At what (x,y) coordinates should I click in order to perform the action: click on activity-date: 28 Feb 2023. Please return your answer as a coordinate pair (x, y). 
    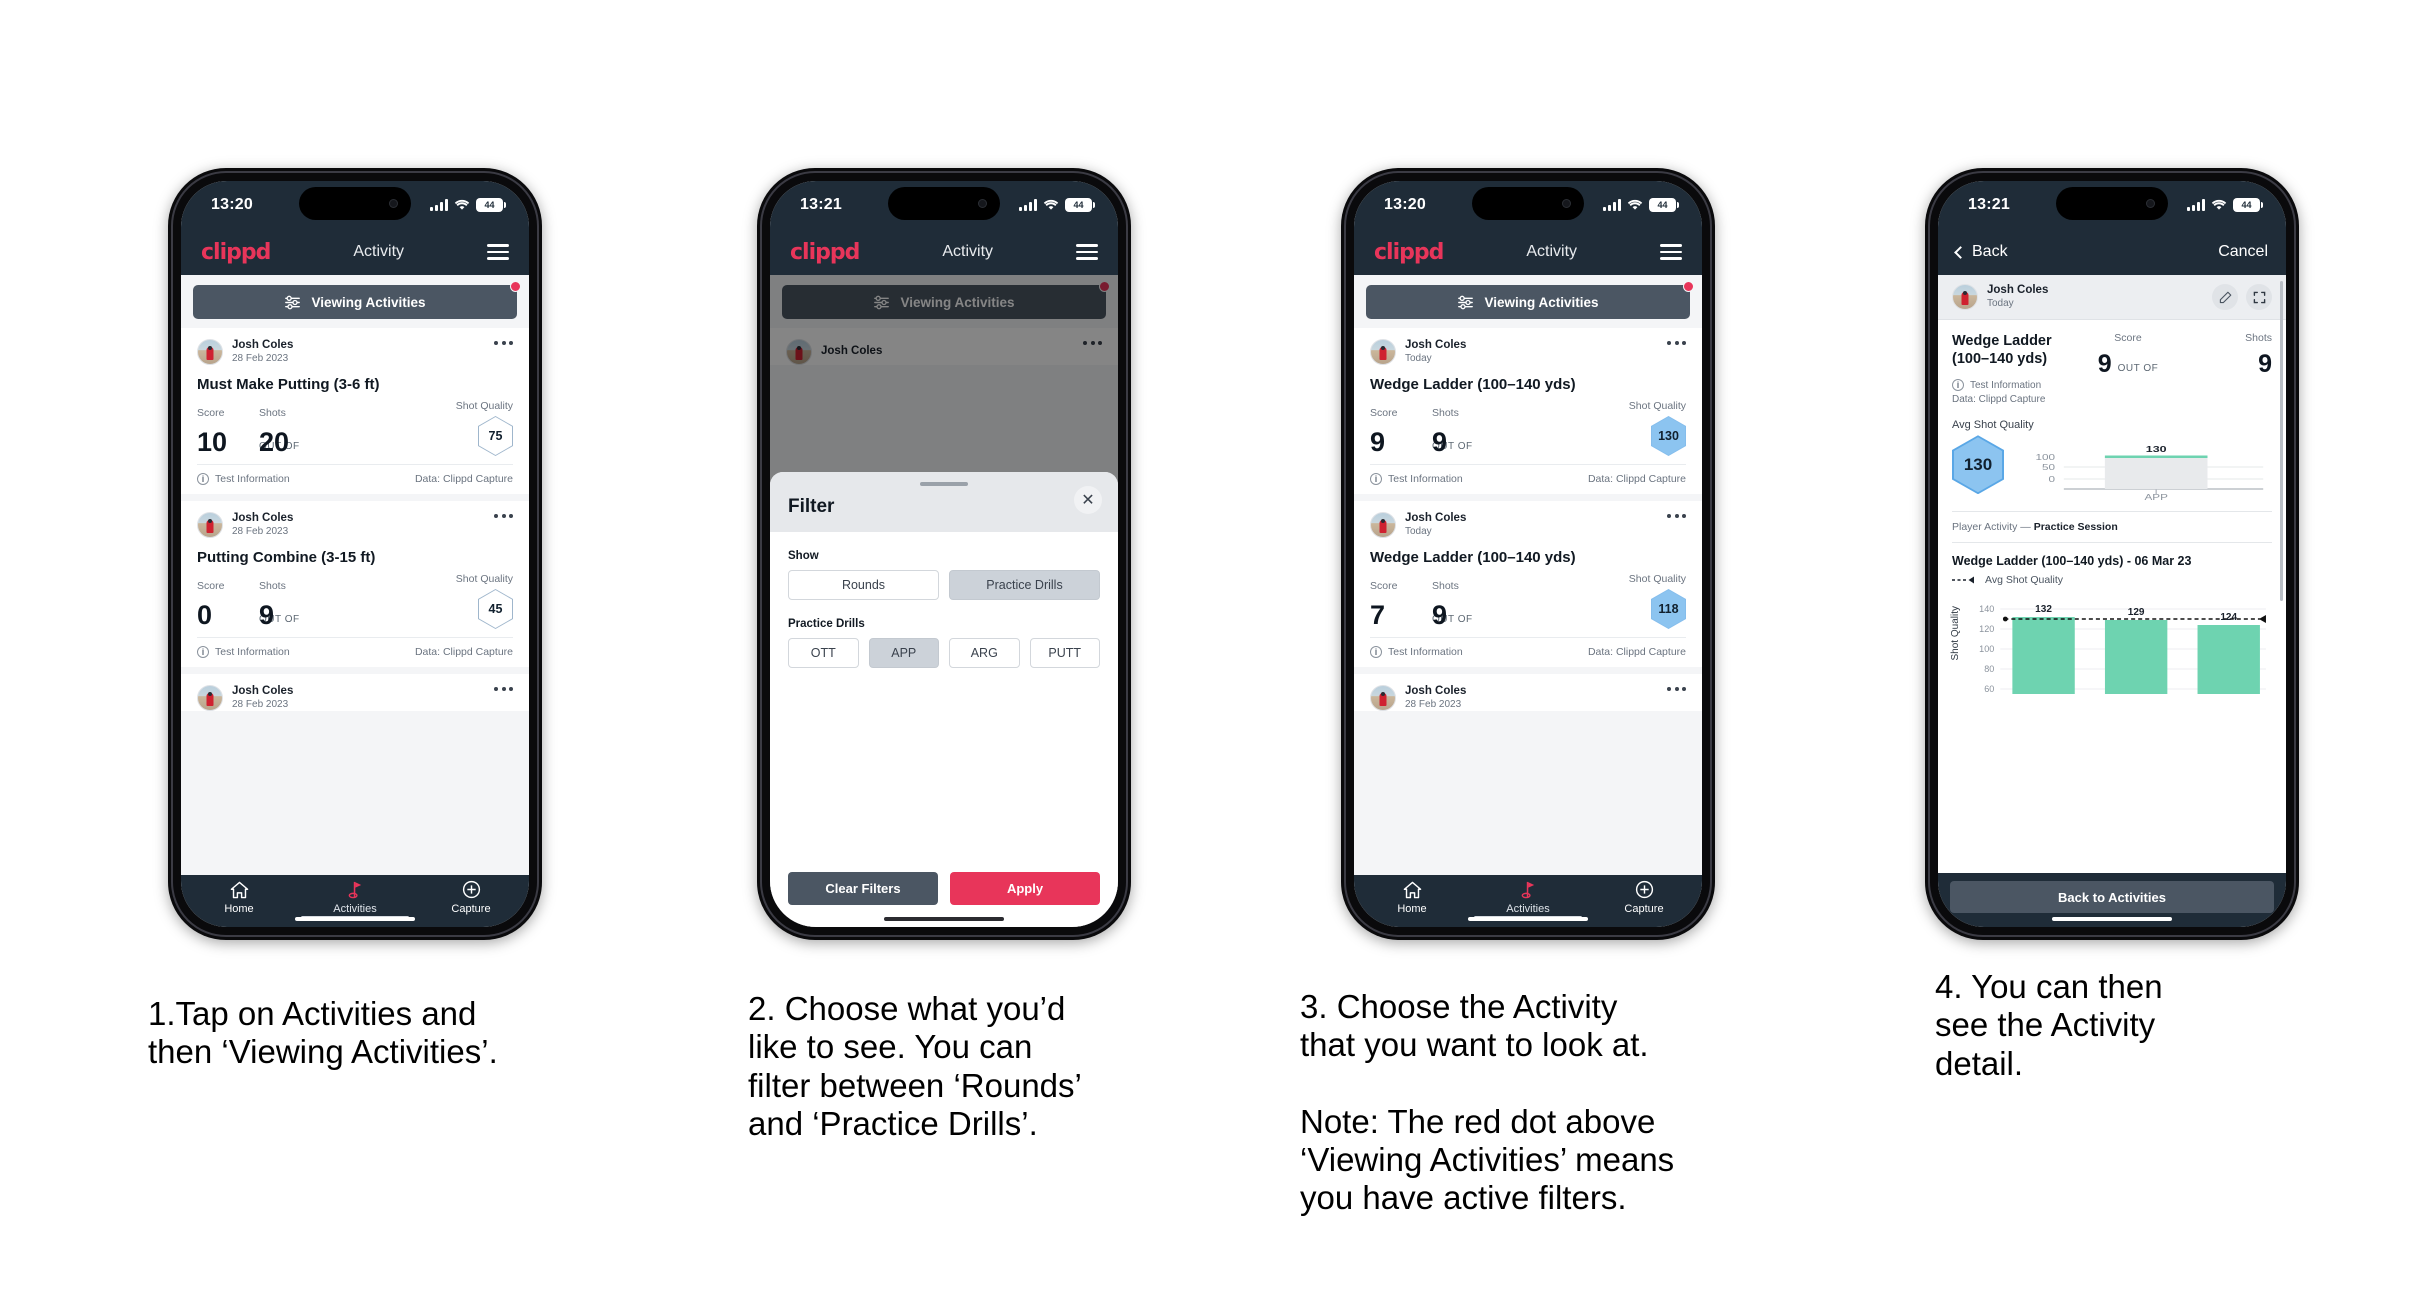
    Looking at the image, I should click on (260, 704).